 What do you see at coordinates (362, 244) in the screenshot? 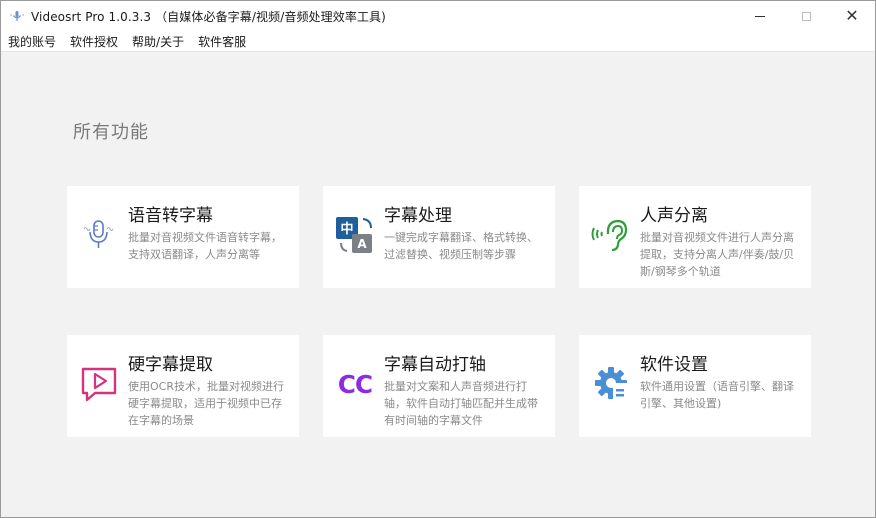
I see `svg-text: A` at bounding box center [362, 244].